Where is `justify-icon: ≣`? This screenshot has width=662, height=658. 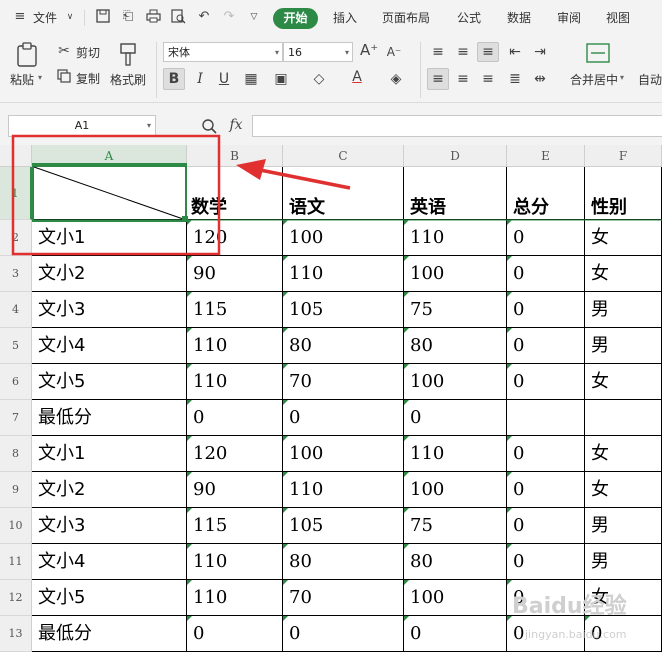
justify-icon: ≣ is located at coordinates (515, 79).